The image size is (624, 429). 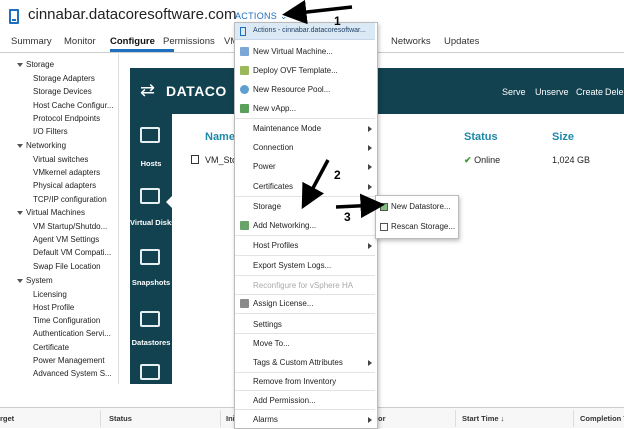 I want to click on annotation-number-3: 3, so click(x=347, y=217).